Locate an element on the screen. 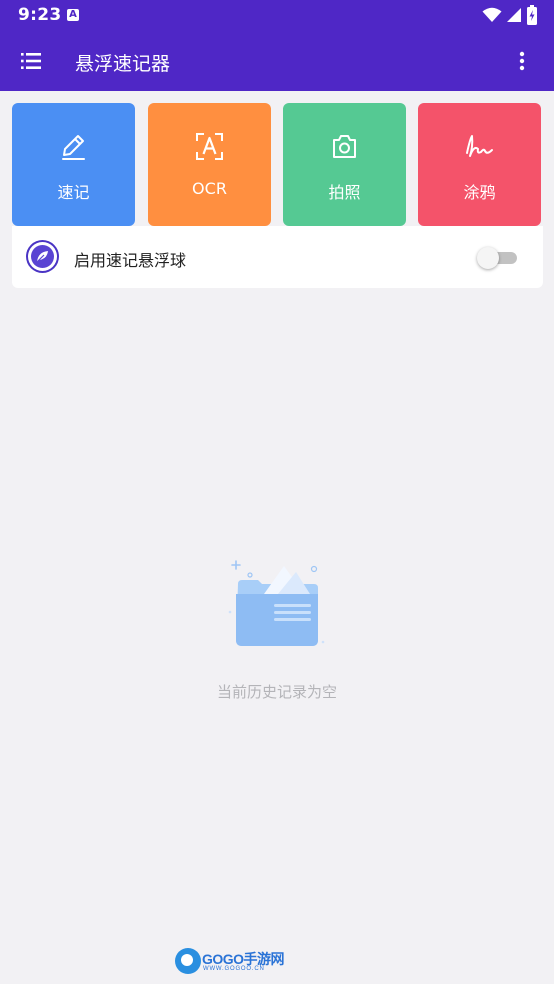  quick-note-label: 速记 is located at coordinates (73, 192).